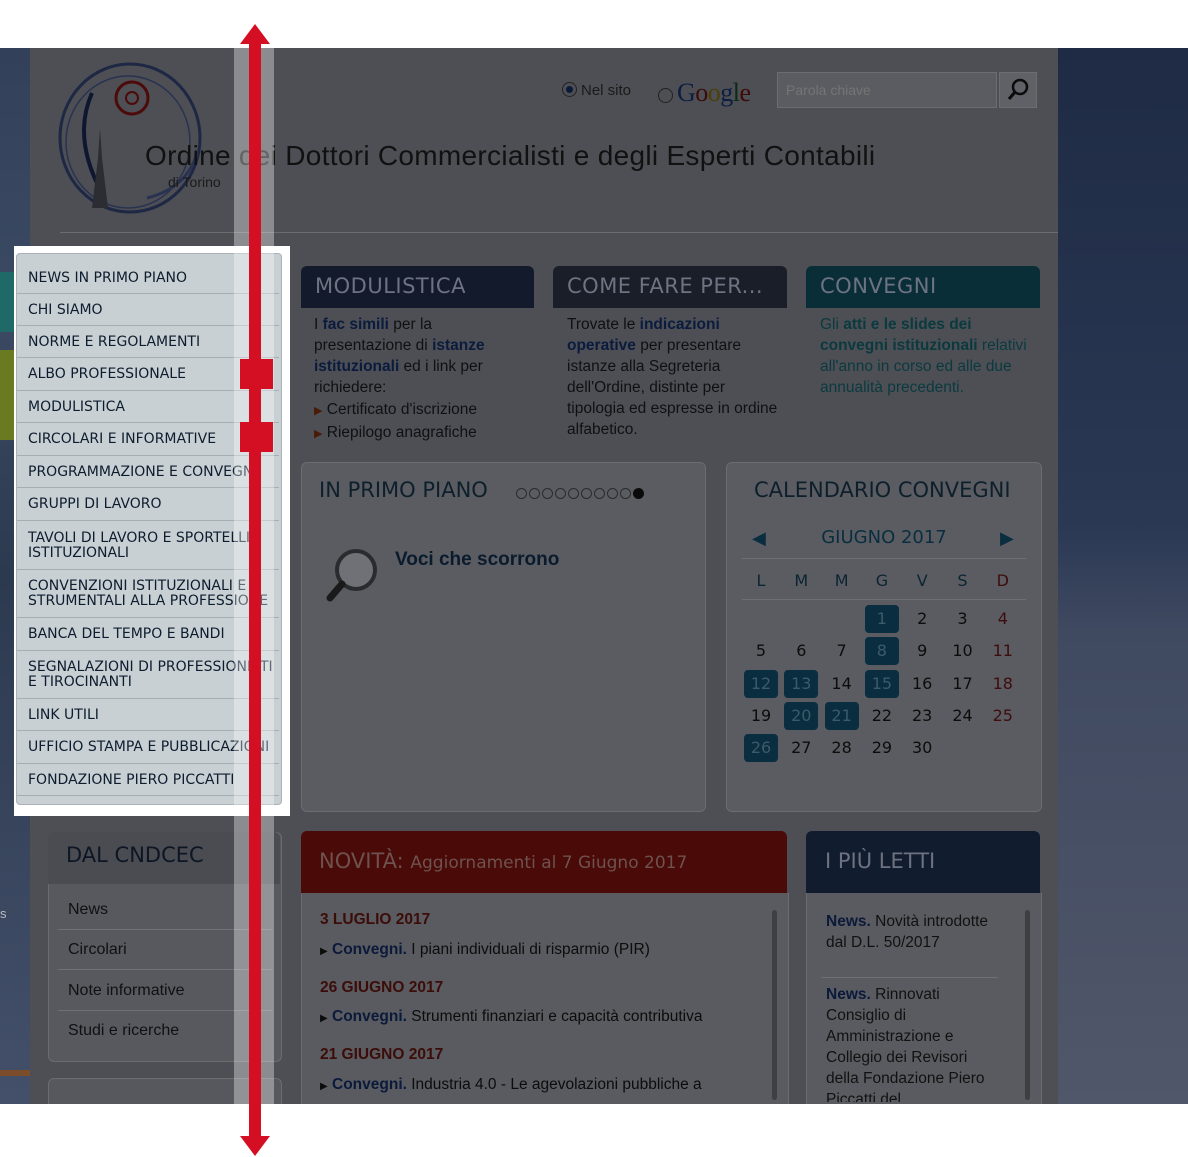  I want to click on slider-pagination, so click(581, 492).